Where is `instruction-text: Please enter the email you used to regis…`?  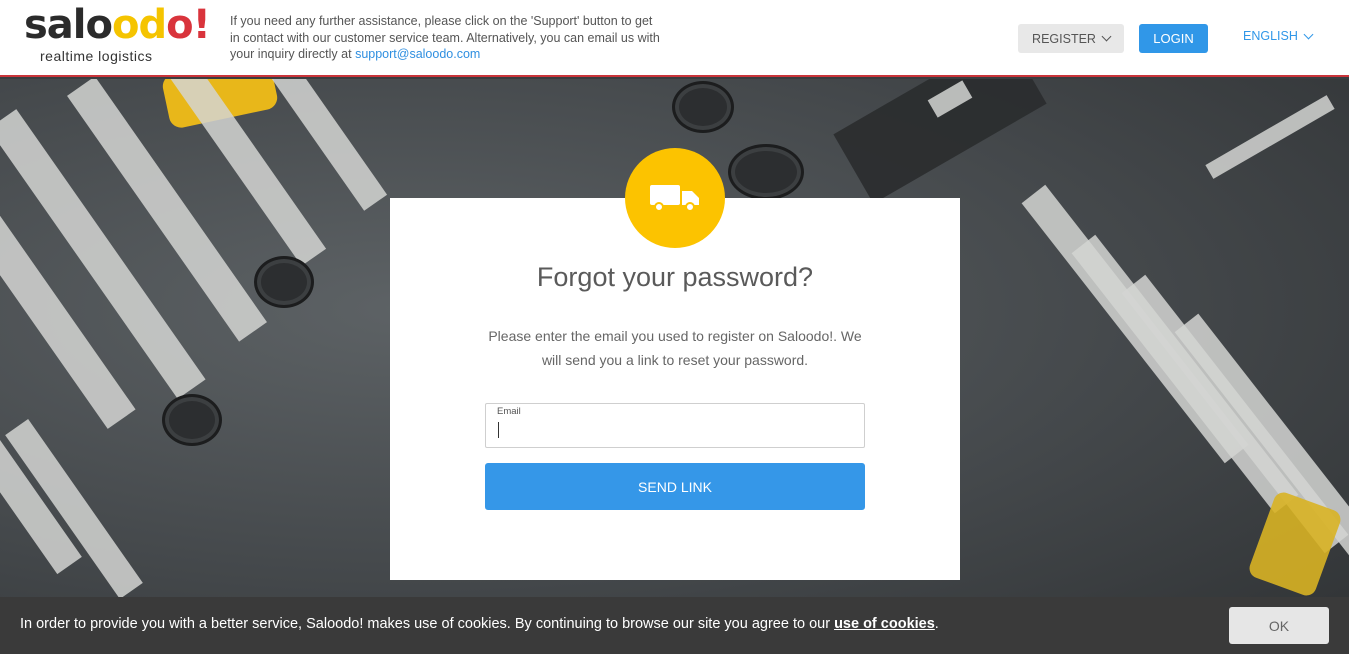
instruction-text: Please enter the email you used to regis… is located at coordinates (675, 348).